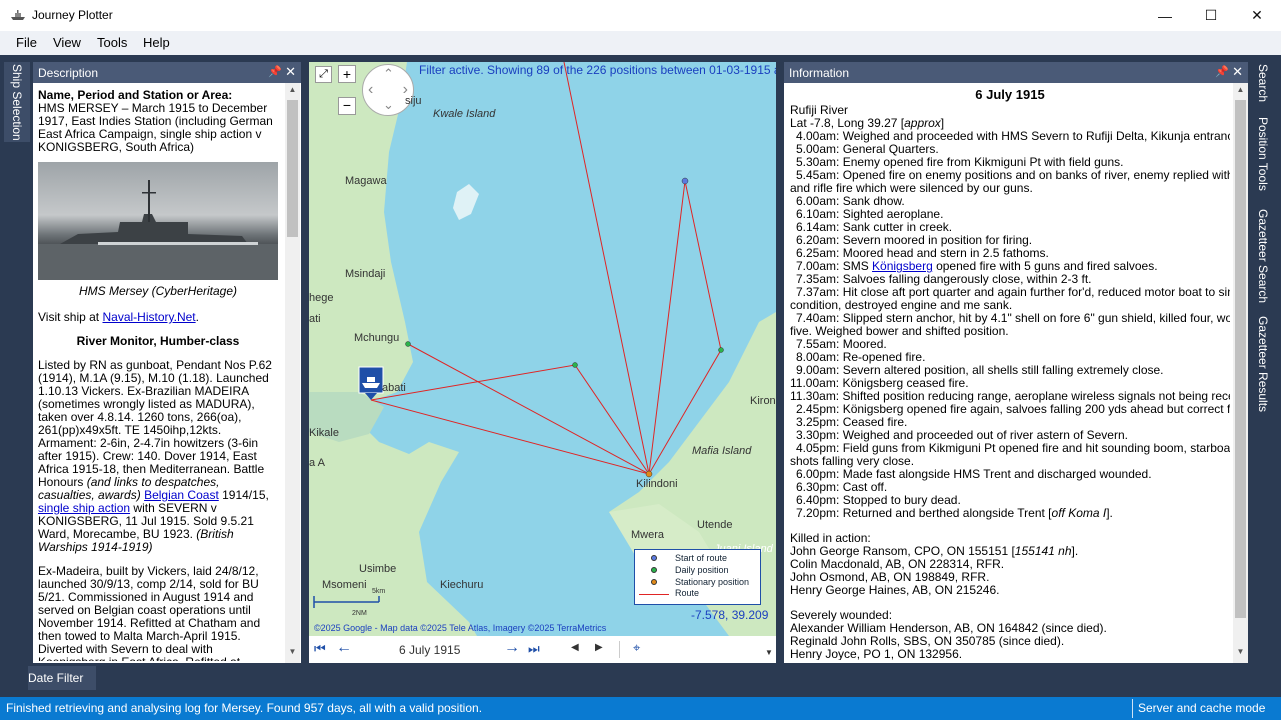  What do you see at coordinates (317, 463) in the screenshot?
I see `place-label: a A` at bounding box center [317, 463].